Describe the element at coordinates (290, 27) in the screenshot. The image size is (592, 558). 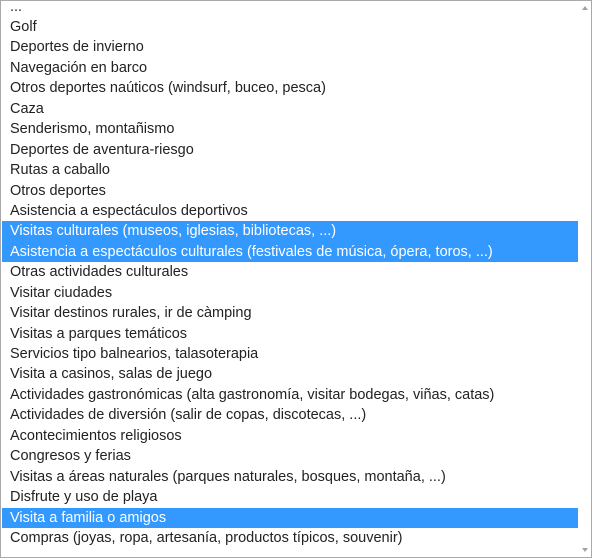
I see `list-option: Golf` at that location.